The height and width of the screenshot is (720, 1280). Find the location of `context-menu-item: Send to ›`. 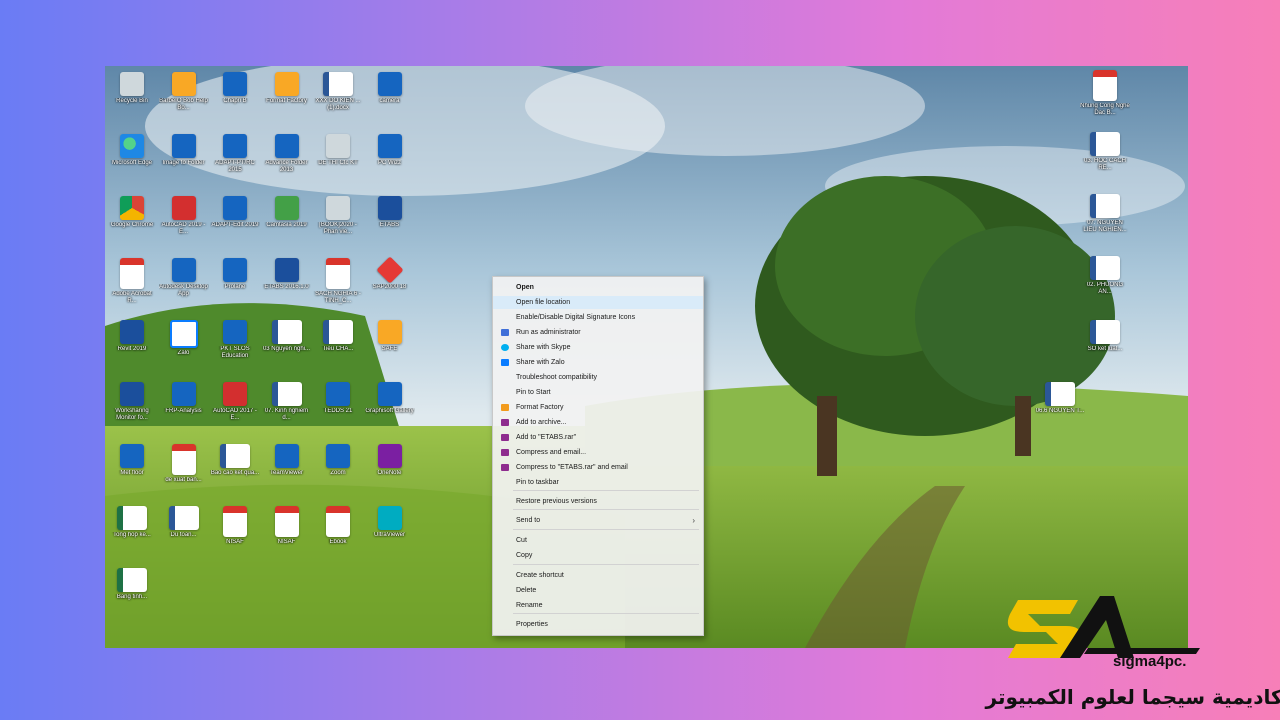

context-menu-item: Send to › is located at coordinates (598, 520).